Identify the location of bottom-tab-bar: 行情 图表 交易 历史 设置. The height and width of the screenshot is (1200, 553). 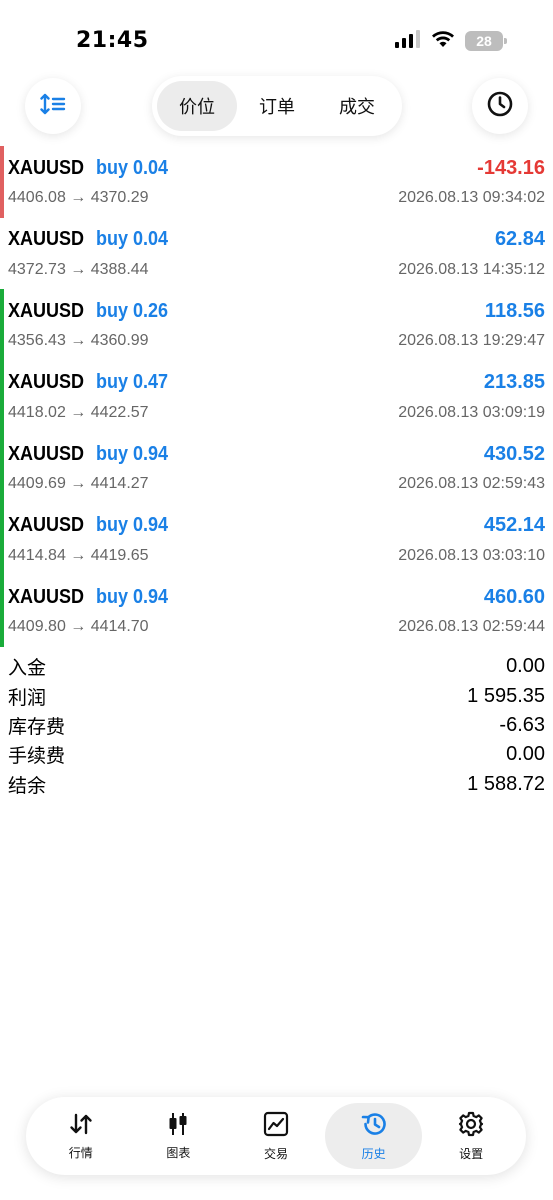
(276, 1136).